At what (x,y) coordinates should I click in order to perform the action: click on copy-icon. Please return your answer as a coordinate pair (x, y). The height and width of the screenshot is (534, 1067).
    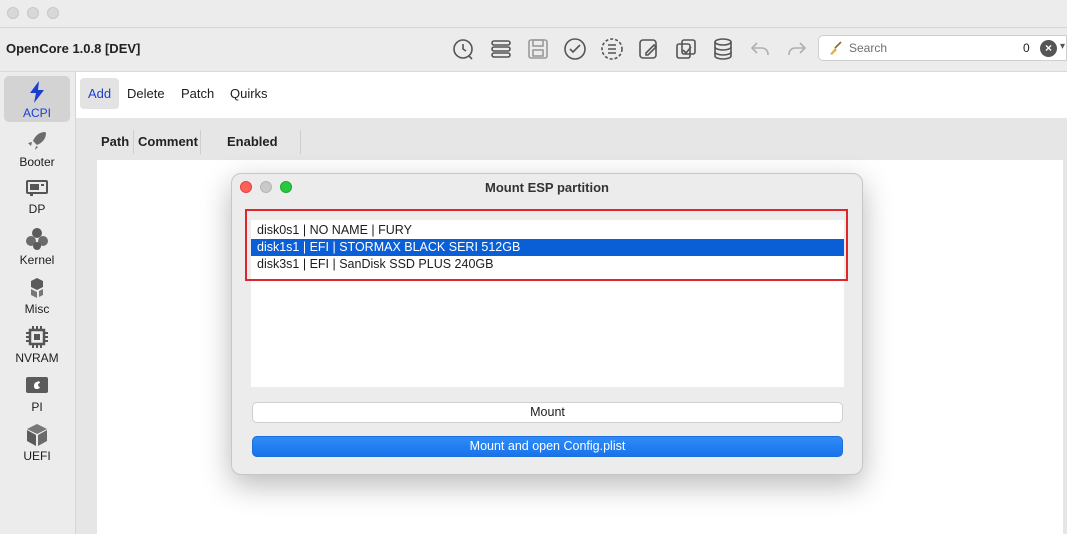
    Looking at the image, I should click on (686, 49).